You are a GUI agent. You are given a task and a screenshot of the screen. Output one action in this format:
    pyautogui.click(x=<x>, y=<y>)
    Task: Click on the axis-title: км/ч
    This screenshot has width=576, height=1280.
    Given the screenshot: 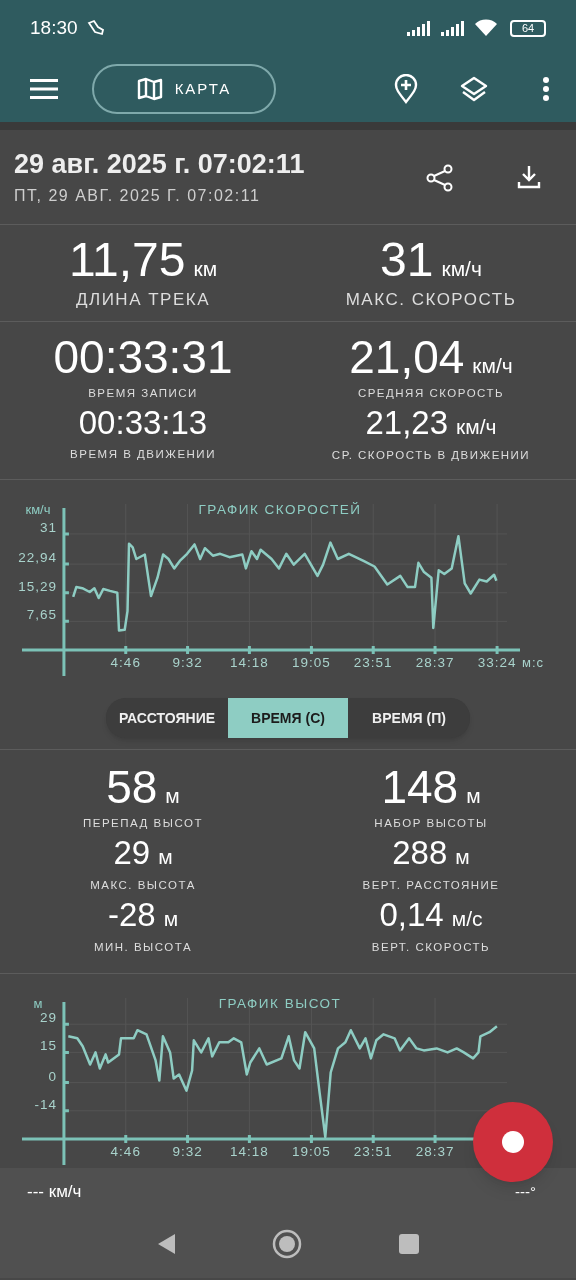 What is the action you would take?
    pyautogui.click(x=38, y=509)
    